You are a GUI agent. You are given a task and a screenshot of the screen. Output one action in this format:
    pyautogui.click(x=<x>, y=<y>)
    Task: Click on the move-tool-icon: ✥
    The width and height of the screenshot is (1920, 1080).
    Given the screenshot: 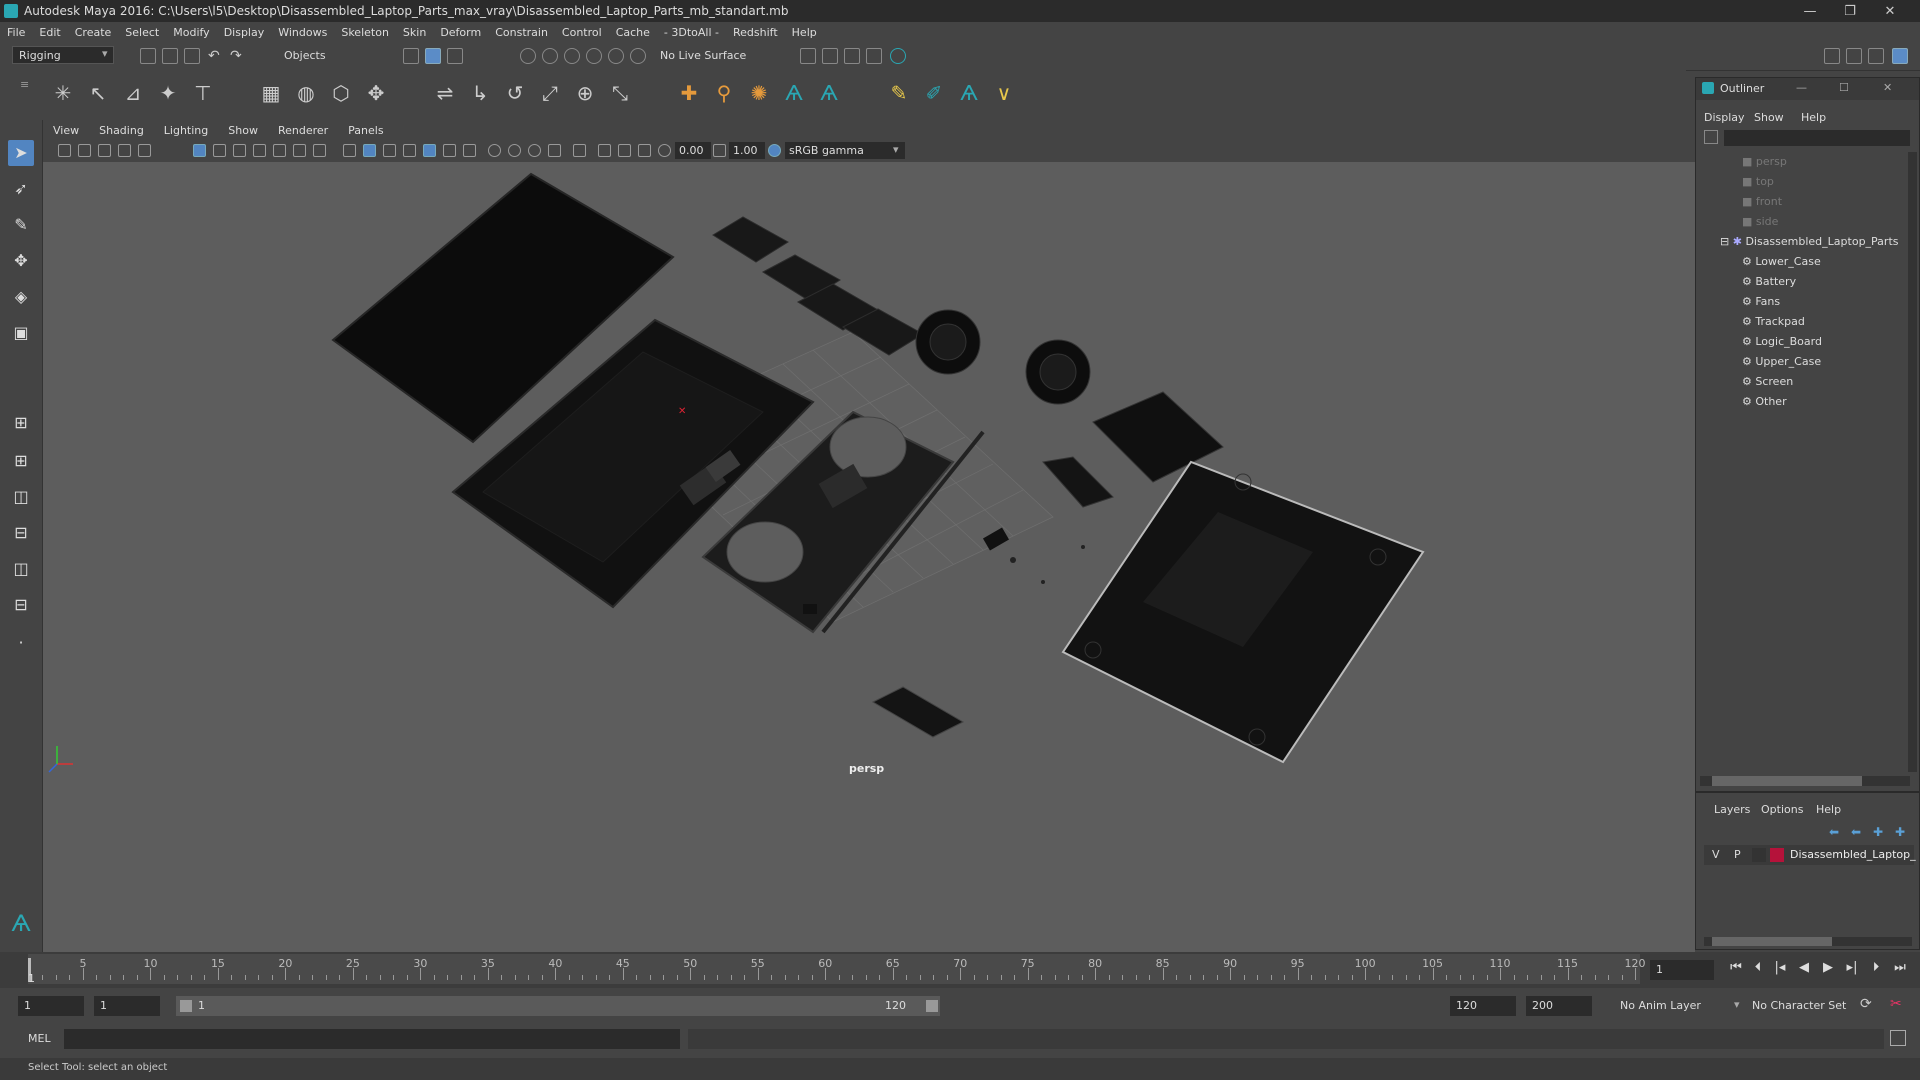 What is the action you would take?
    pyautogui.click(x=21, y=261)
    